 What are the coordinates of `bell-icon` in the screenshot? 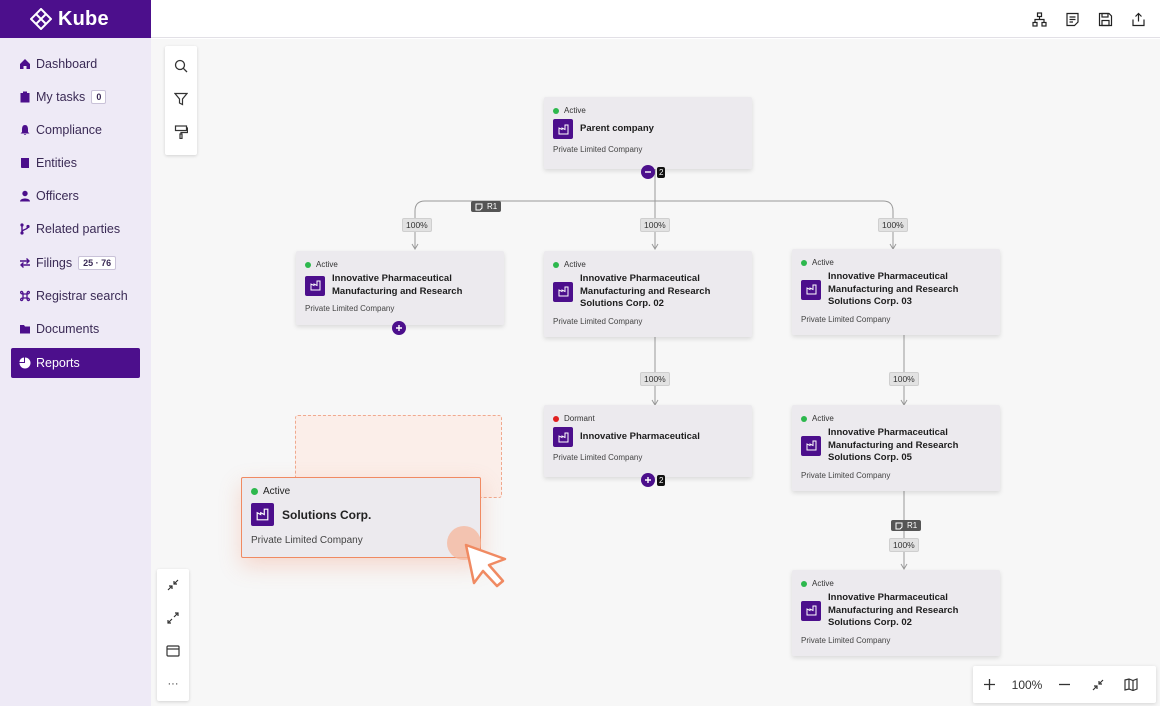 It's located at (25, 130).